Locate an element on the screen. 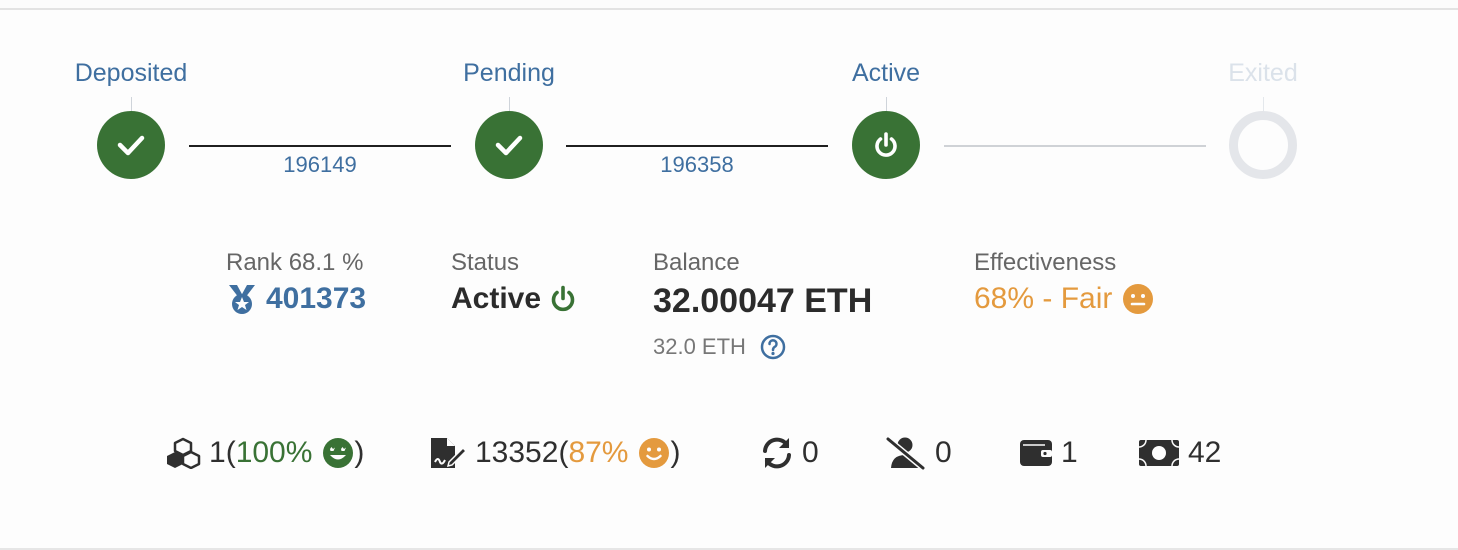 This screenshot has width=1458, height=550. proposals-count: 1 is located at coordinates (217, 452).